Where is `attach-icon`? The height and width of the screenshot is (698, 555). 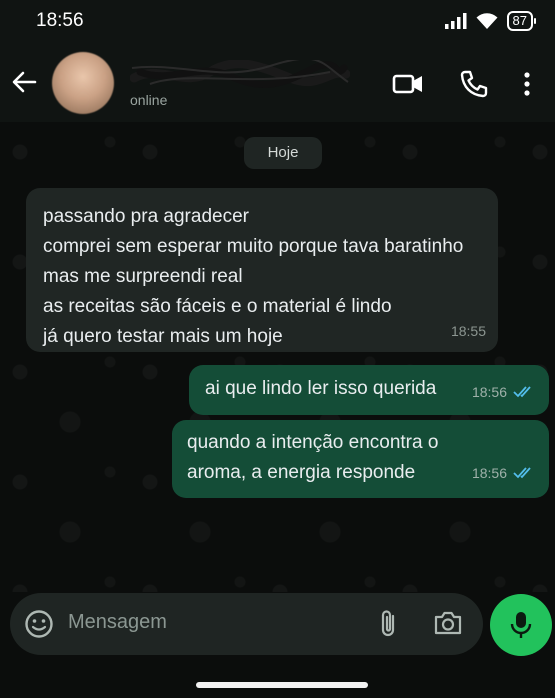
attach-icon is located at coordinates (388, 624).